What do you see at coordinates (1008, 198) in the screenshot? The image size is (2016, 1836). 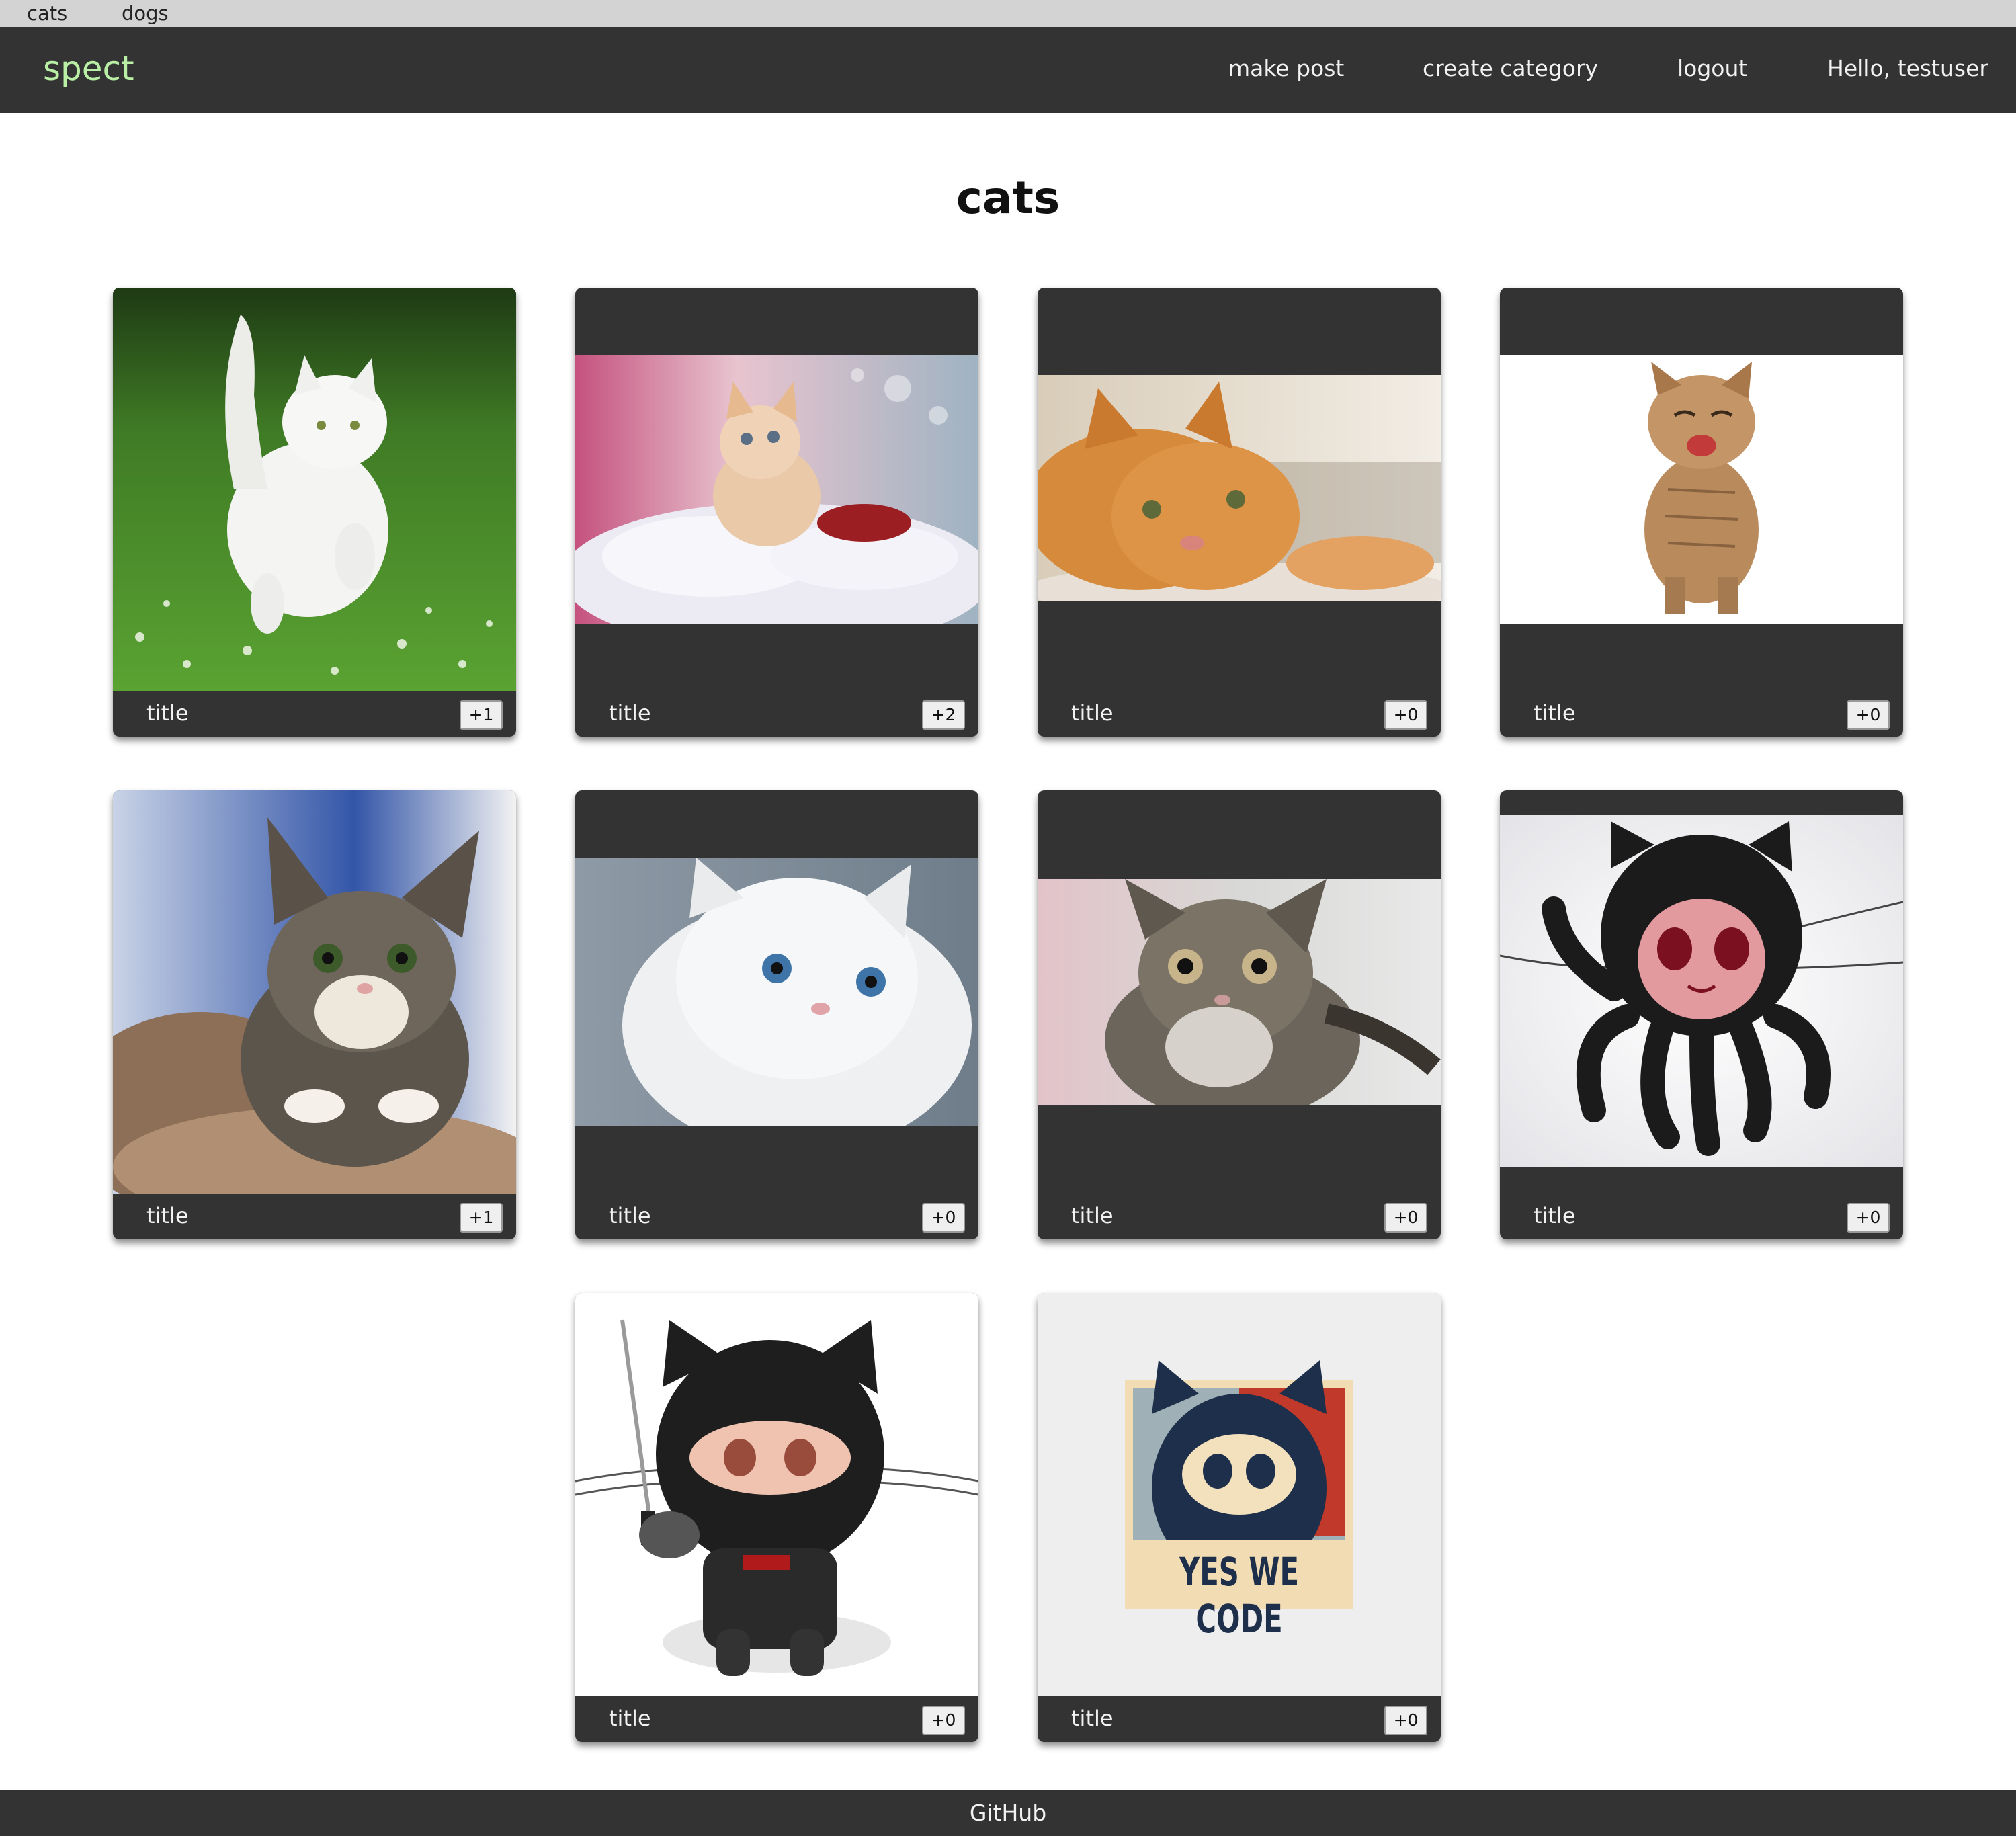 I see `page-title: cats` at bounding box center [1008, 198].